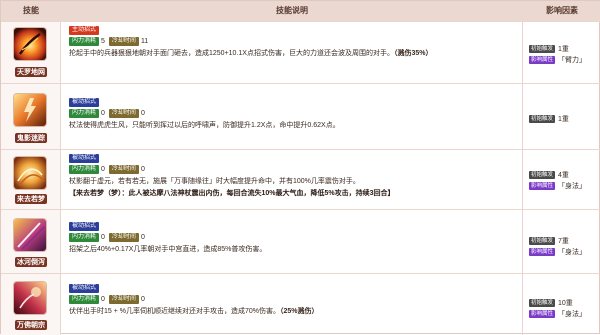  What do you see at coordinates (565, 303) in the screenshot?
I see `factor-value-trigger: 10重` at bounding box center [565, 303].